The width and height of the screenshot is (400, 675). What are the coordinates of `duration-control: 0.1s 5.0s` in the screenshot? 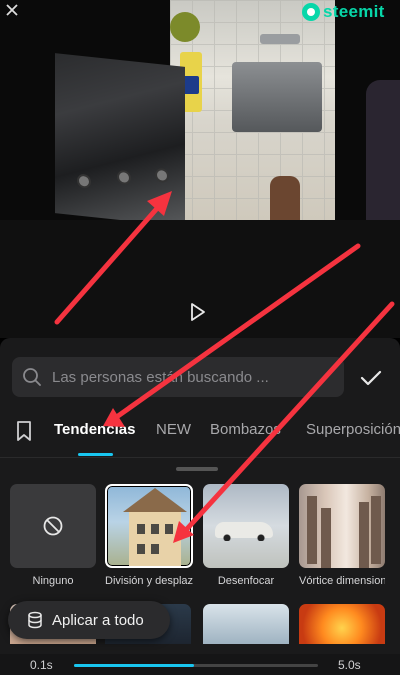 It's located at (200, 664).